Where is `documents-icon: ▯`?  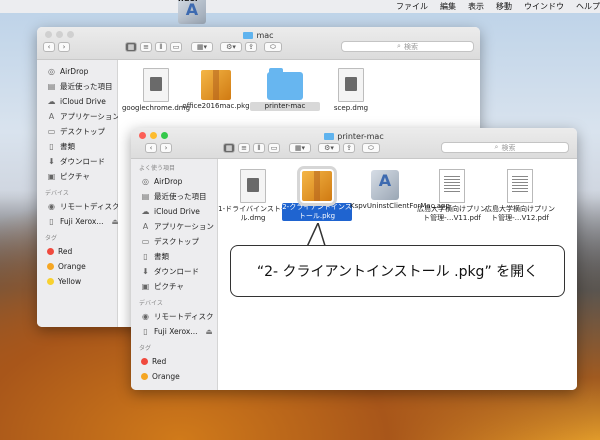 documents-icon: ▯ is located at coordinates (145, 256).